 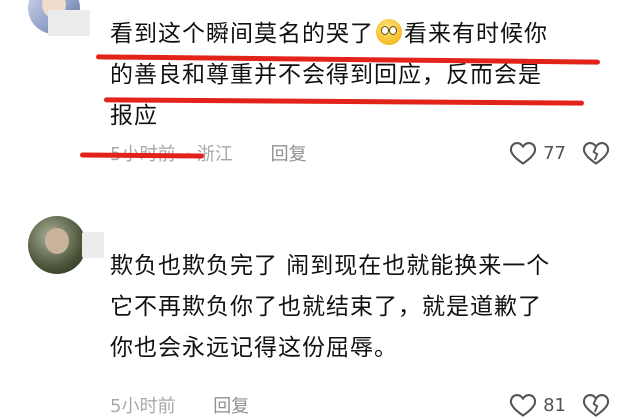 What do you see at coordinates (537, 153) in the screenshot?
I see `like-button: 77` at bounding box center [537, 153].